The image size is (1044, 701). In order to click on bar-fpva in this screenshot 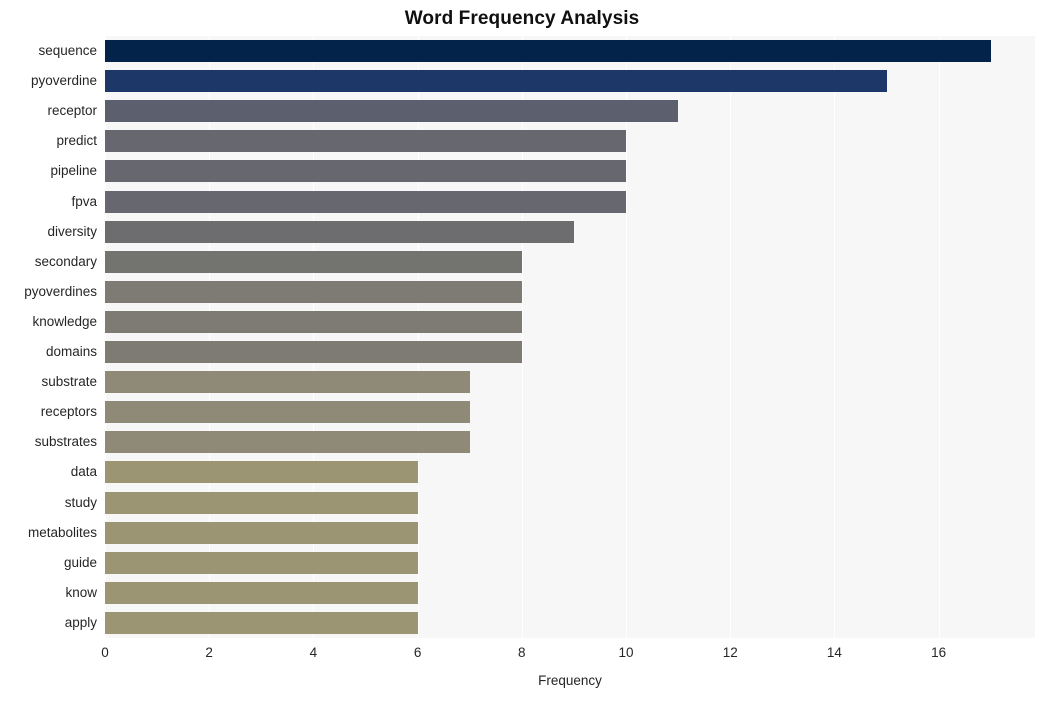, I will do `click(365, 201)`.